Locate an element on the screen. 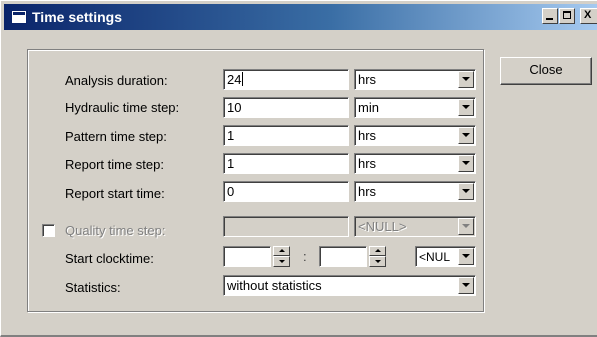 The image size is (597, 337). statistics-label: Statistics: is located at coordinates (93, 287).